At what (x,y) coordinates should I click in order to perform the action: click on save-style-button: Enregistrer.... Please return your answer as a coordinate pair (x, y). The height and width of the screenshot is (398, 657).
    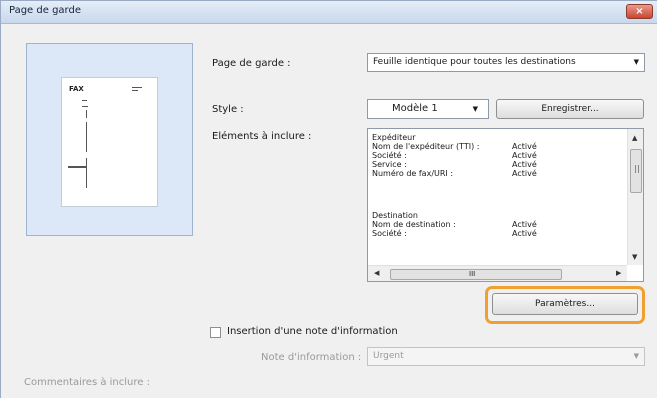
    Looking at the image, I should click on (570, 109).